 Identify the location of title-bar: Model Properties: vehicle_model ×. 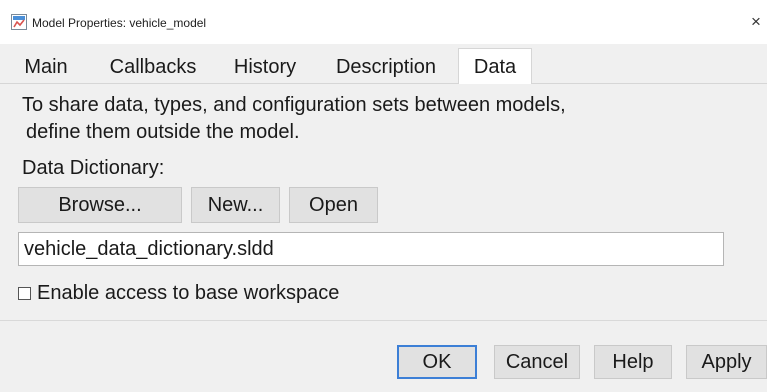
(383, 22).